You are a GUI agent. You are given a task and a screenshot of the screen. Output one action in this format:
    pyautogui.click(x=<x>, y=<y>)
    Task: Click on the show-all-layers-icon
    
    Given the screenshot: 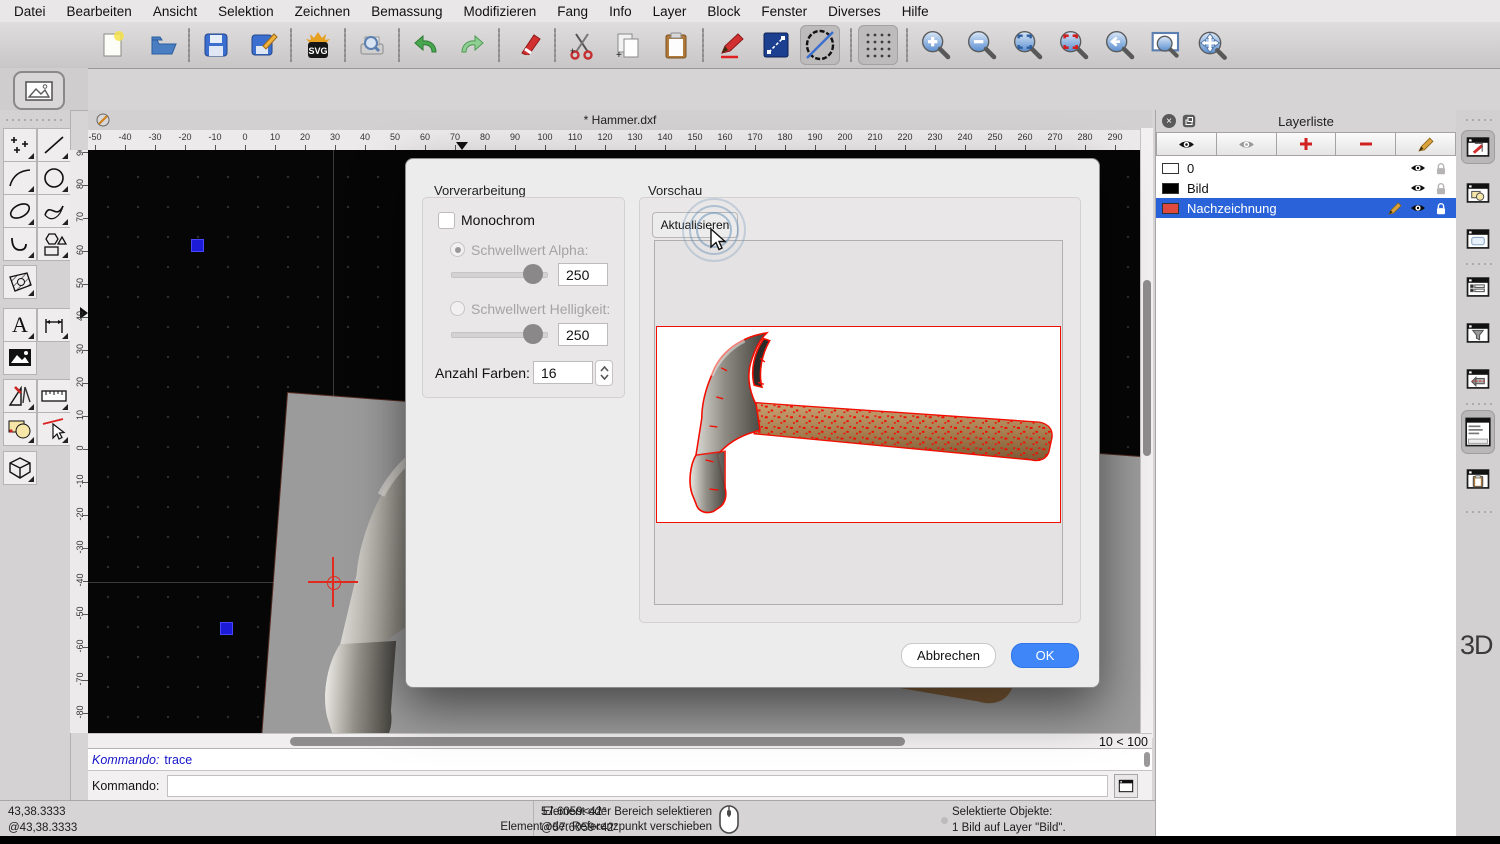 What is the action you would take?
    pyautogui.click(x=1186, y=144)
    